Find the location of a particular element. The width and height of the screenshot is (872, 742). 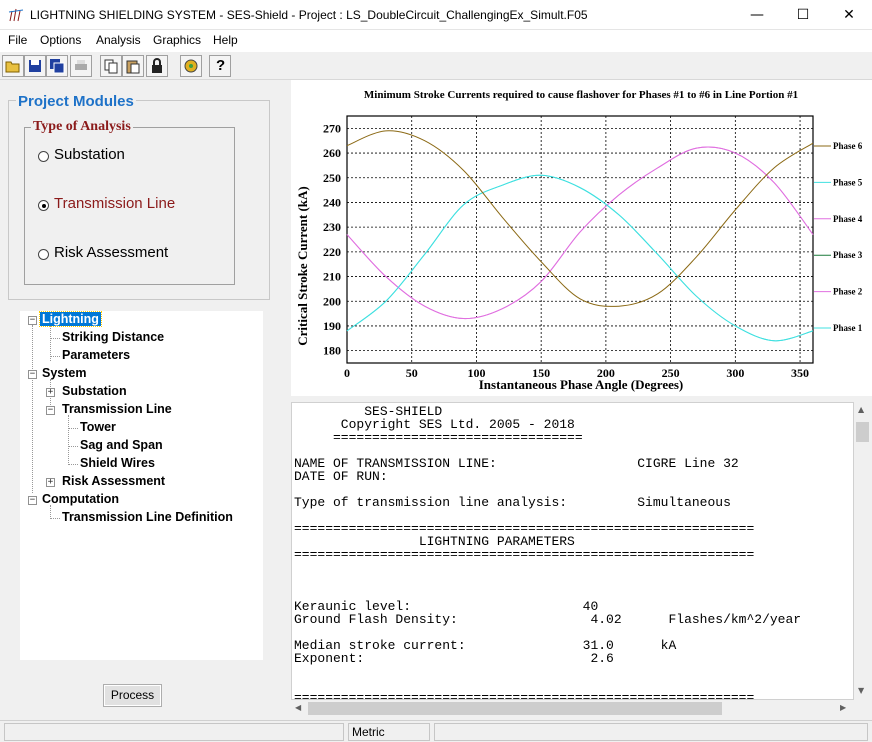

x-tick-label: 0 is located at coordinates (347, 373).